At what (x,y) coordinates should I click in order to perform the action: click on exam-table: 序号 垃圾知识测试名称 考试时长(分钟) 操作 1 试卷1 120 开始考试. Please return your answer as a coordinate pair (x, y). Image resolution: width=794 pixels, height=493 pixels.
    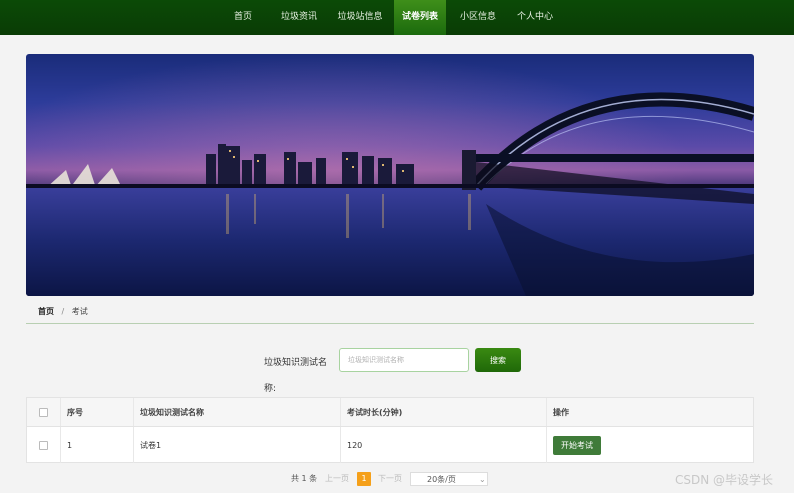
    Looking at the image, I should click on (390, 430).